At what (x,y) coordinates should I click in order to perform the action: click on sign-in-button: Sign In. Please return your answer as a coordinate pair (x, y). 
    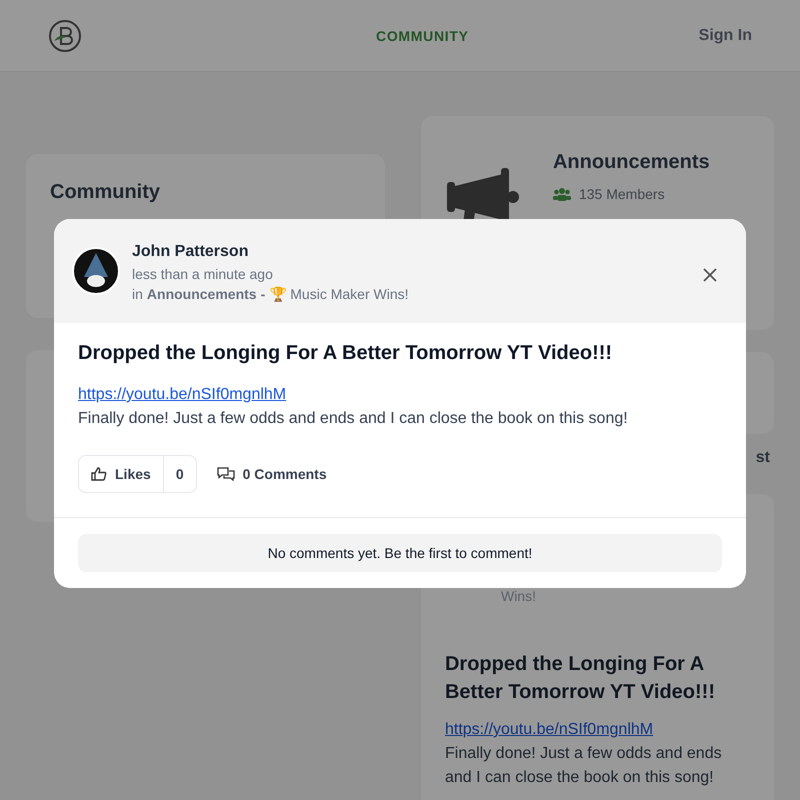
    Looking at the image, I should click on (725, 36).